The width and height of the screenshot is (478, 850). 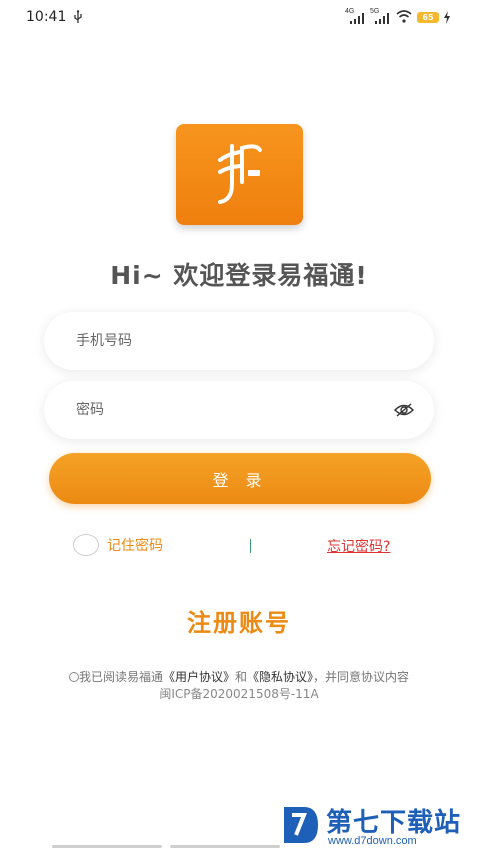 I want to click on app-logo, so click(x=239, y=174).